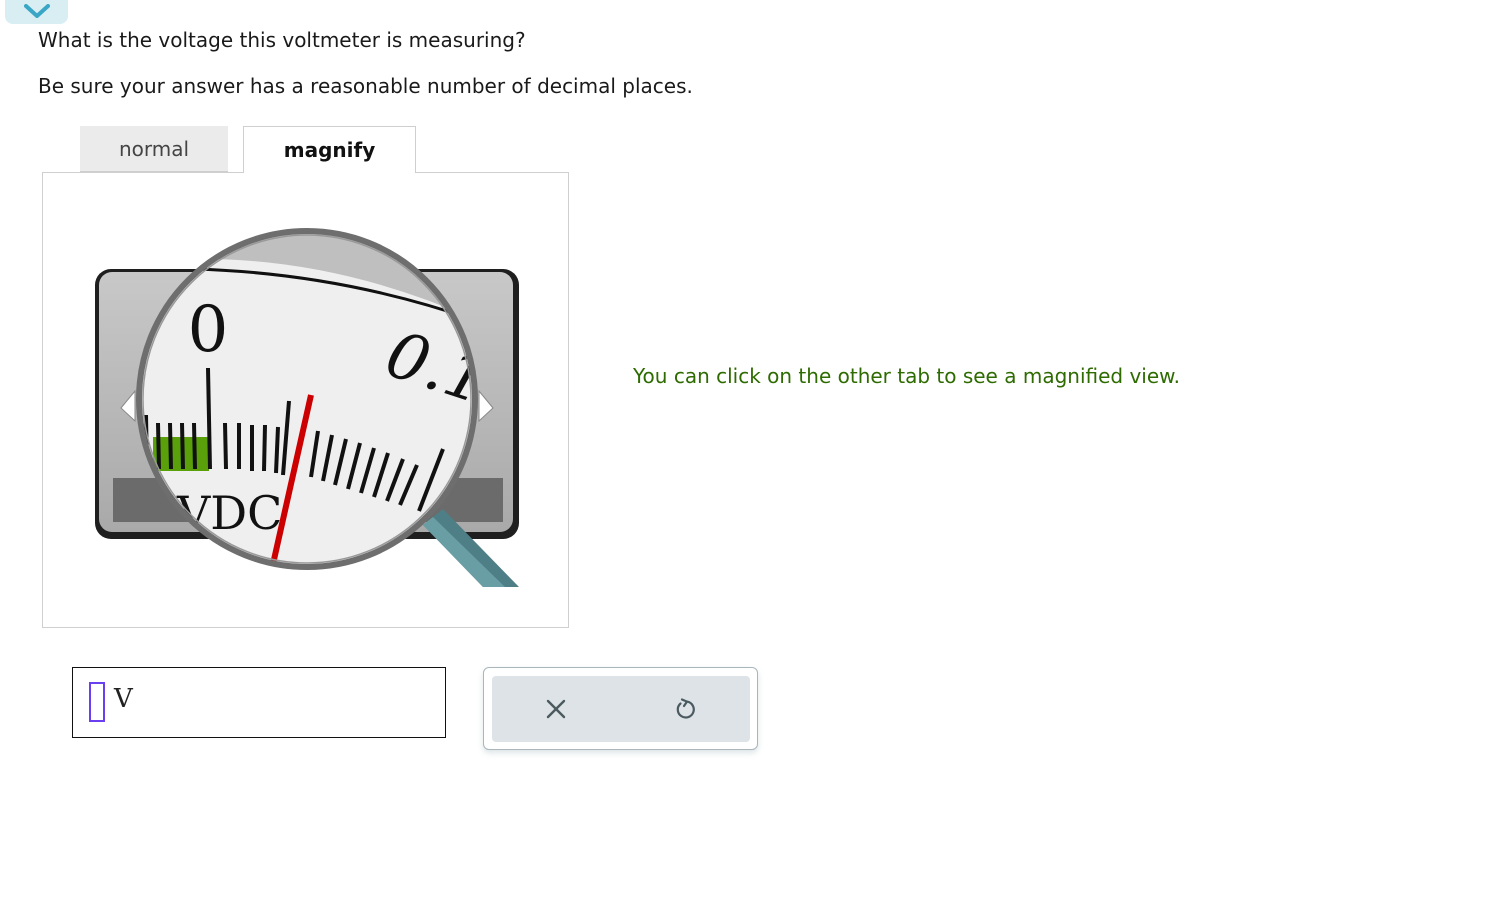 The image size is (1489, 901). I want to click on answer-toolbar-inner, so click(621, 709).